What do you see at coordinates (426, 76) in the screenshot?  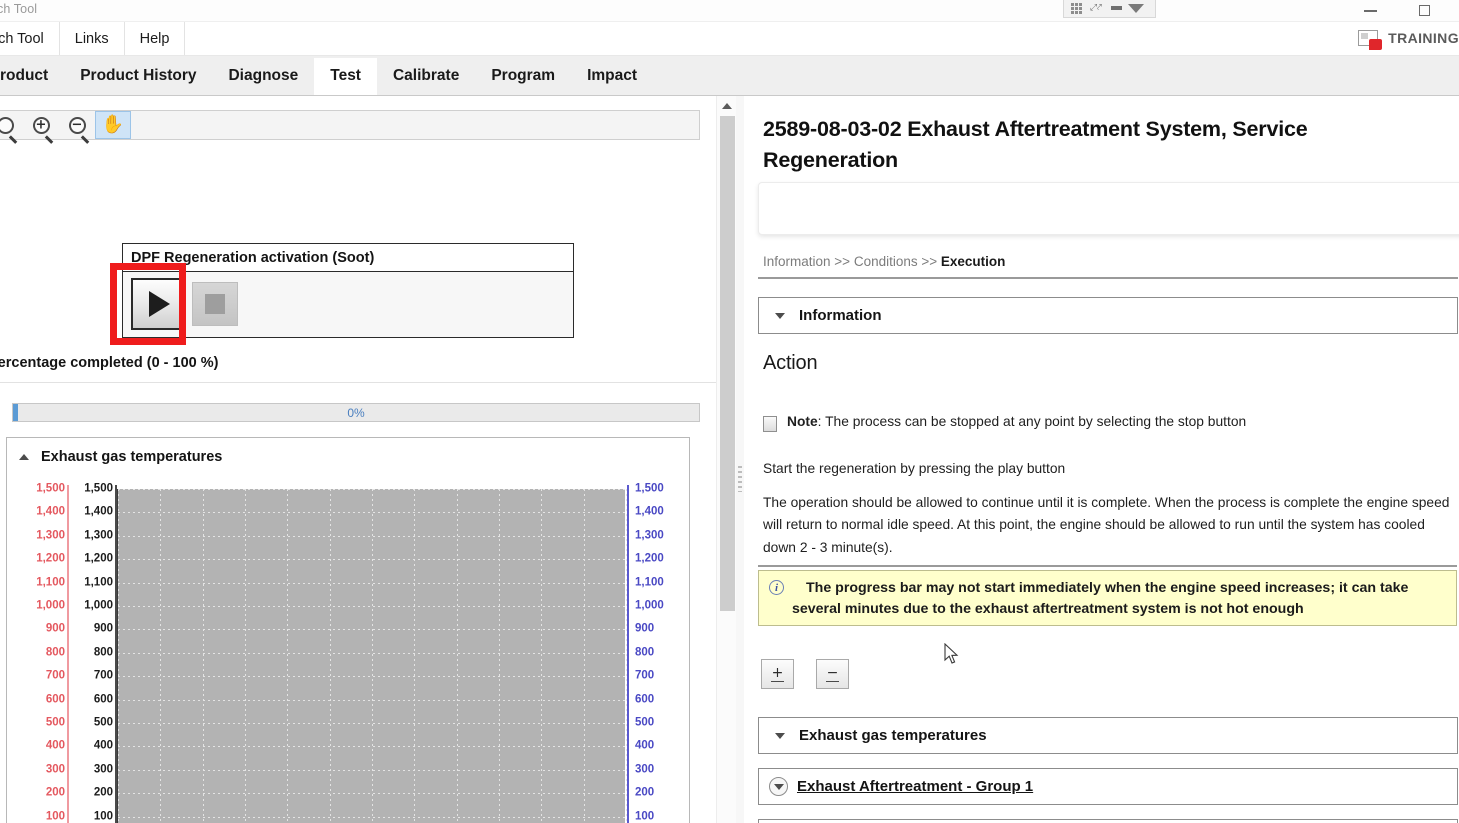 I see `tab-calibrate: Calibrate` at bounding box center [426, 76].